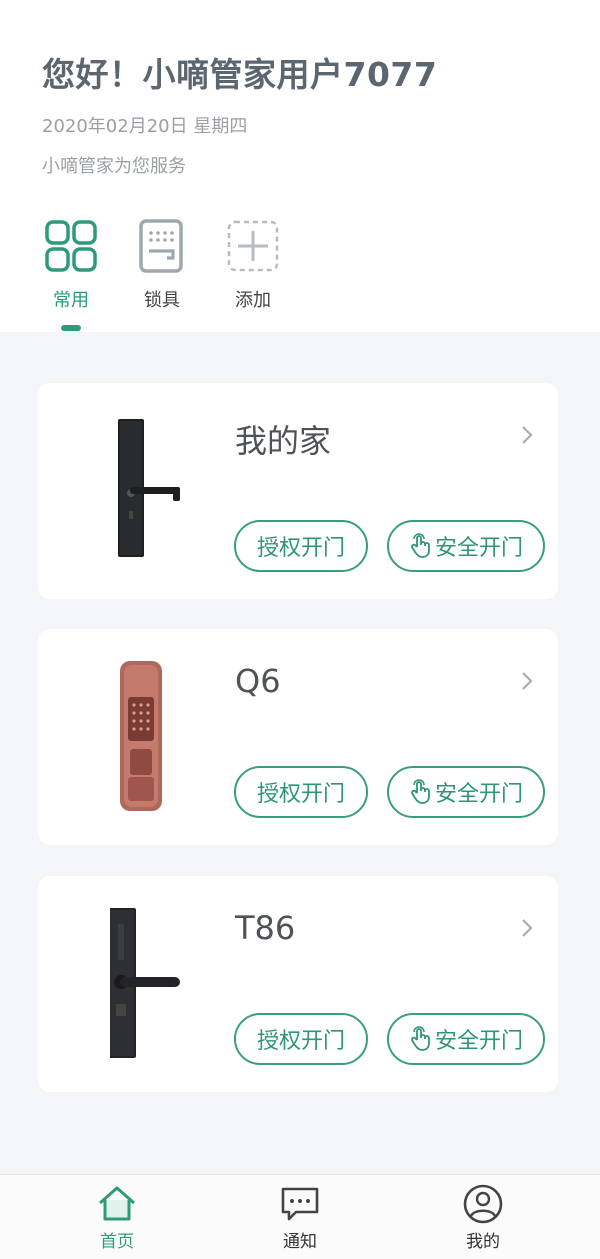  Describe the element at coordinates (162, 246) in the screenshot. I see `keypad-icon` at that location.